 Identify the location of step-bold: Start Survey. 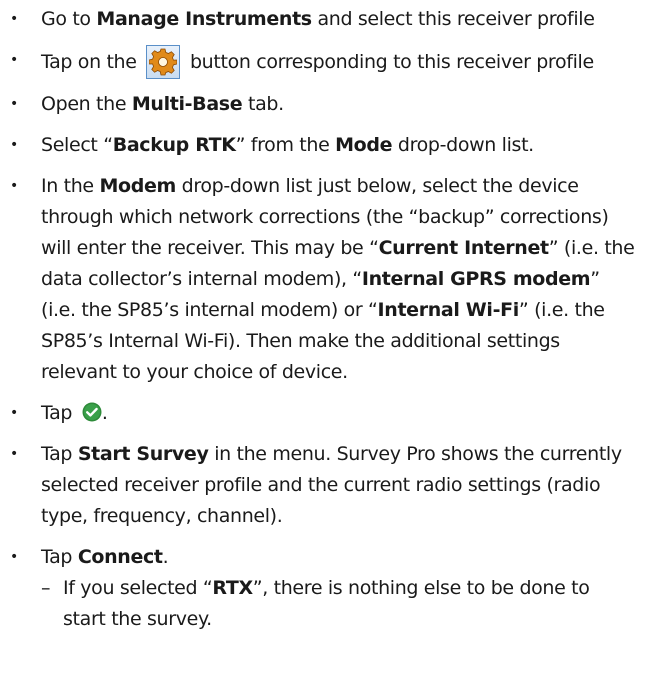
(143, 454).